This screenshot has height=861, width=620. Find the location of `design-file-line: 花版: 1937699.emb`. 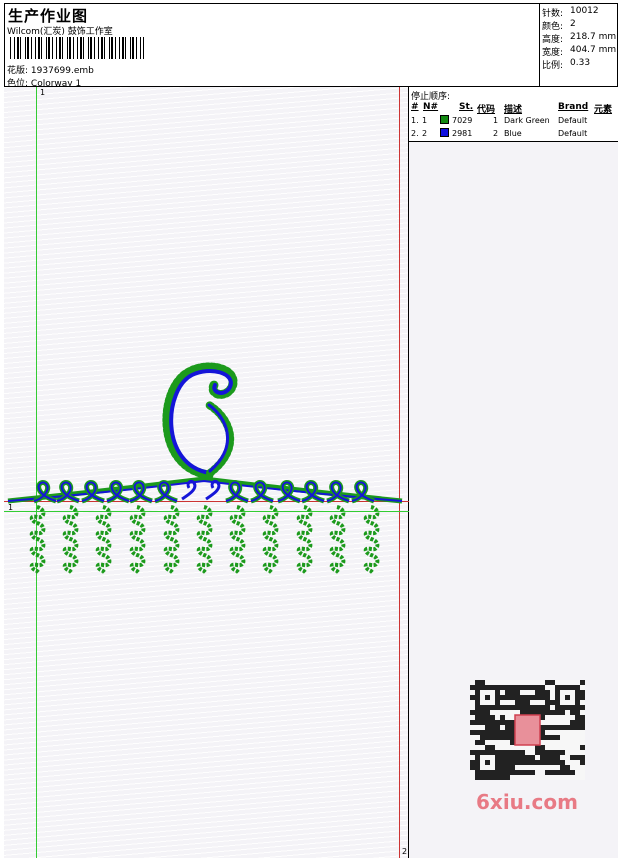

design-file-line: 花版: 1937699.emb is located at coordinates (50, 69).